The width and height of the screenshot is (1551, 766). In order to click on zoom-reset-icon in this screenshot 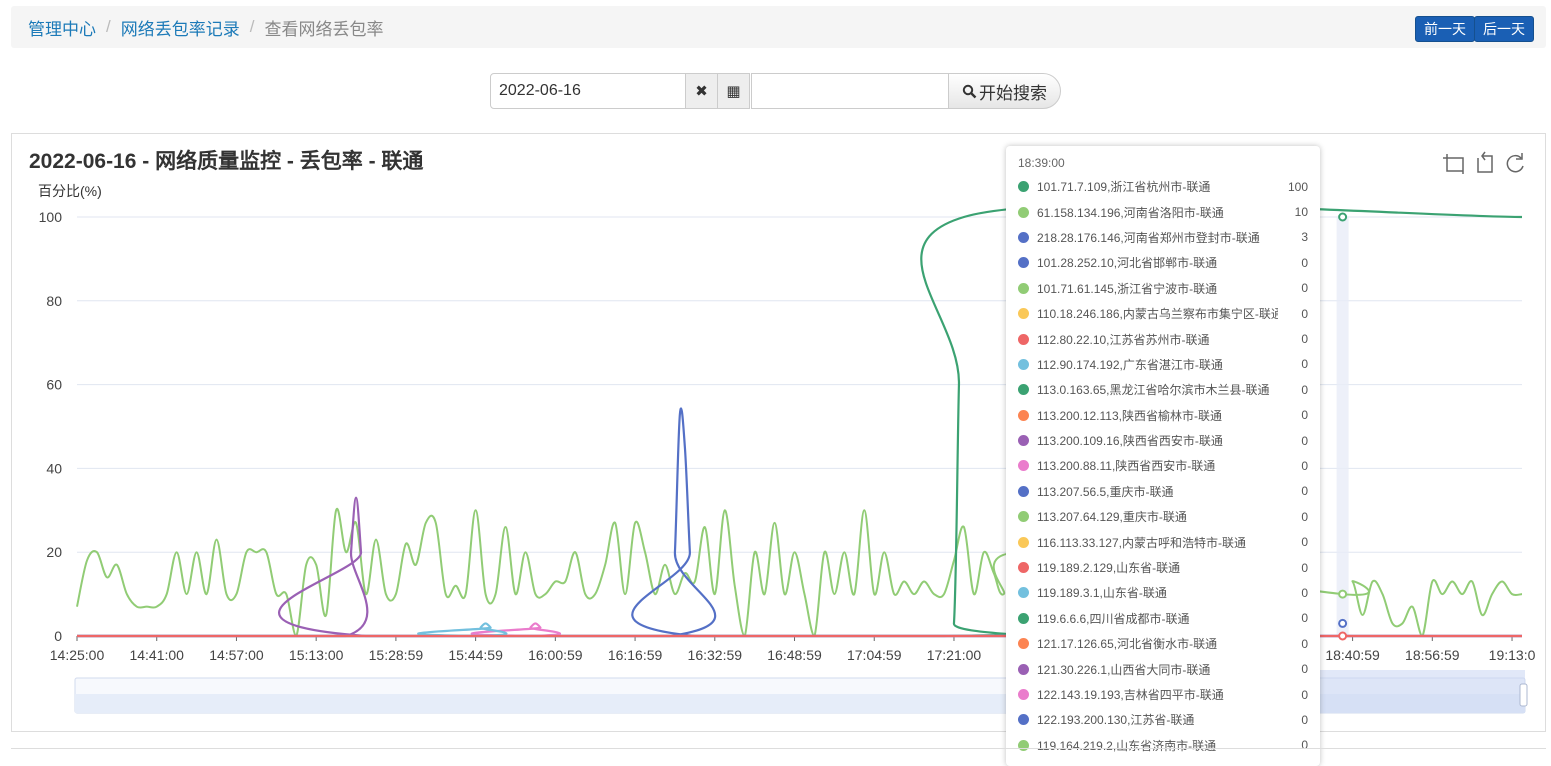, I will do `click(1485, 162)`.